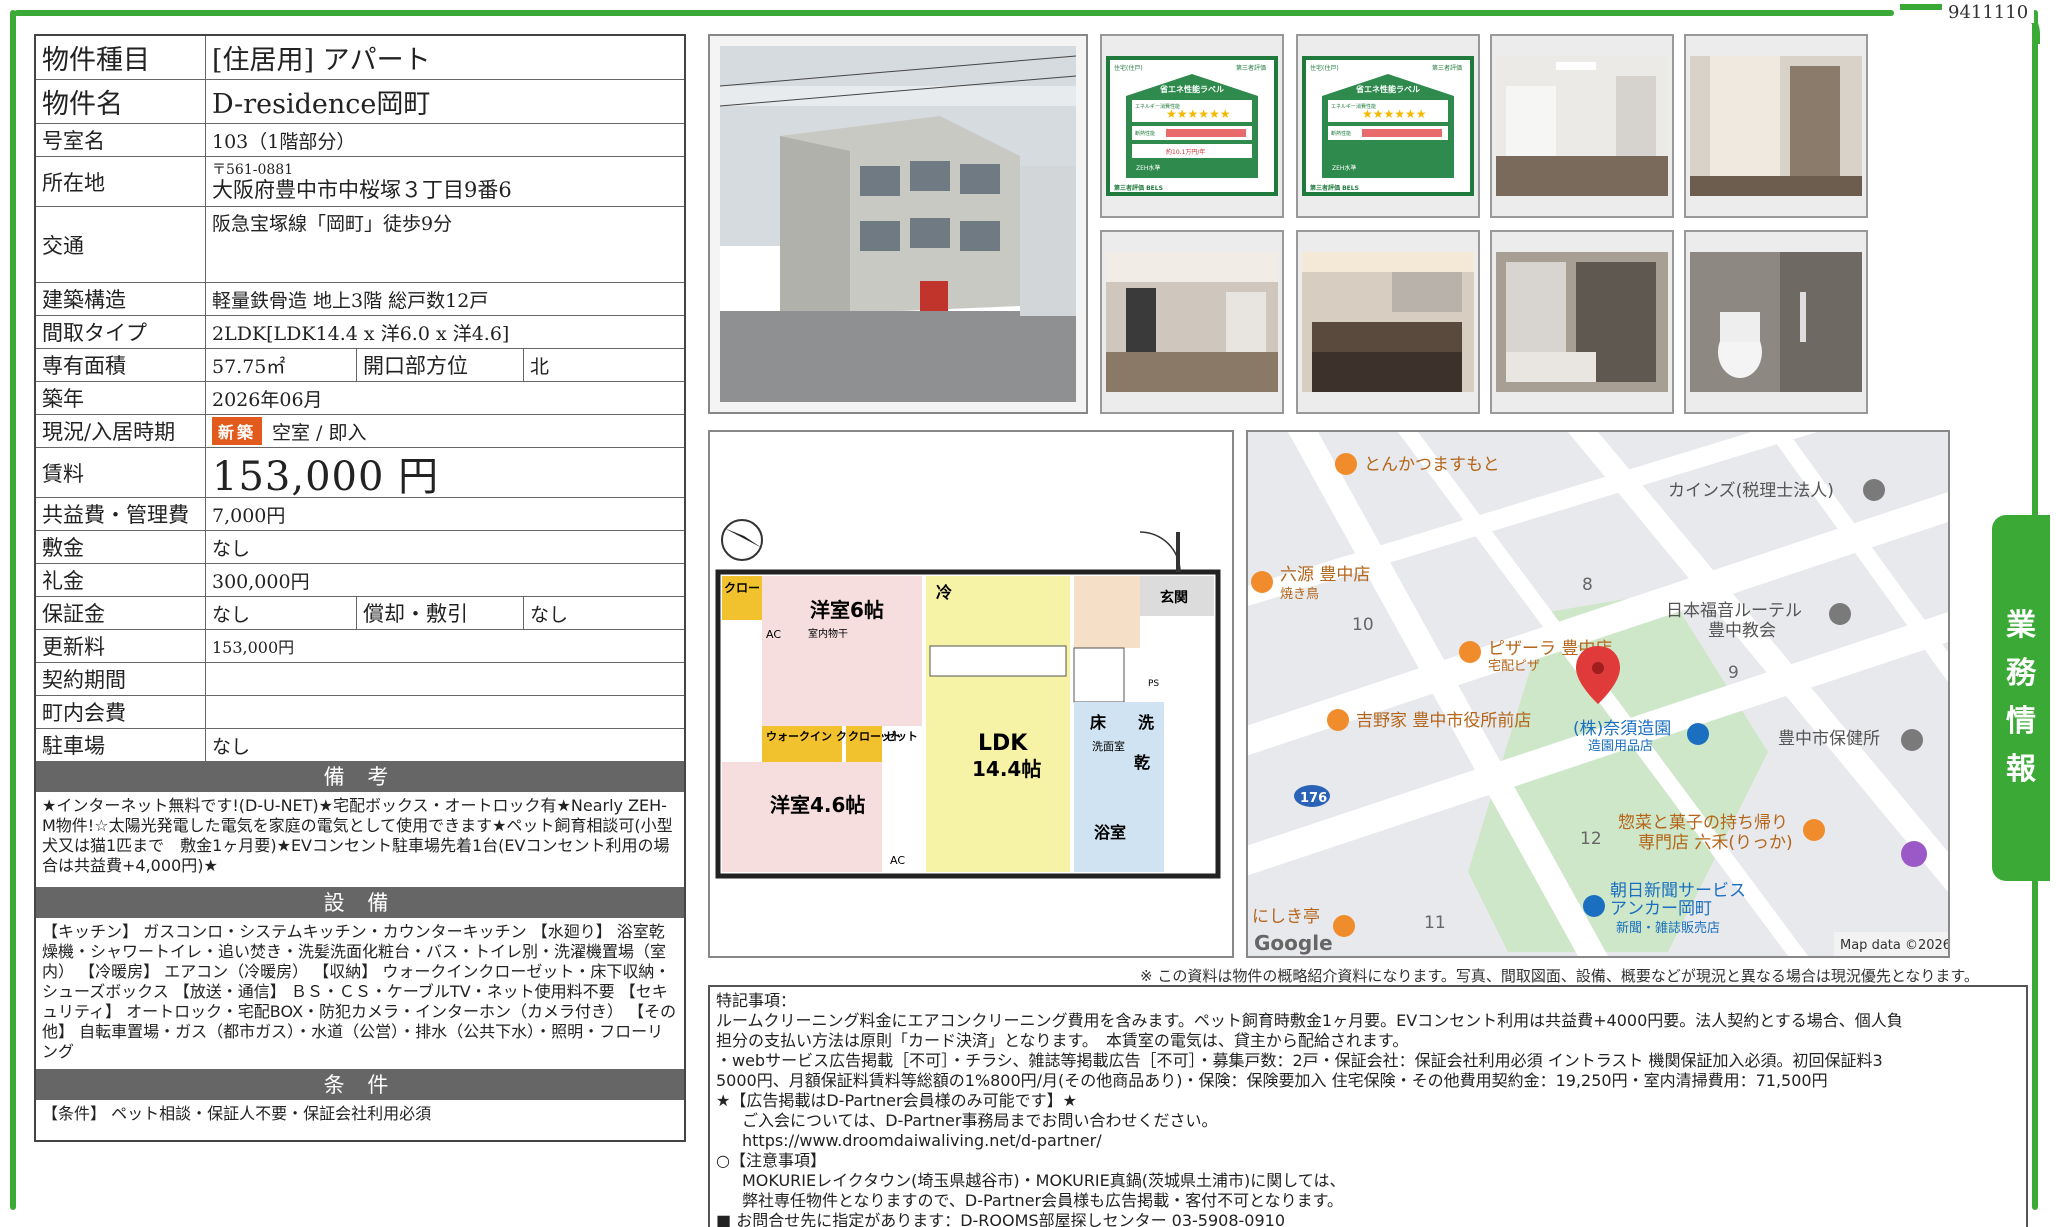 Image resolution: width=2056 pixels, height=1227 pixels. I want to click on closet-label: クロー ゼット, so click(883, 736).